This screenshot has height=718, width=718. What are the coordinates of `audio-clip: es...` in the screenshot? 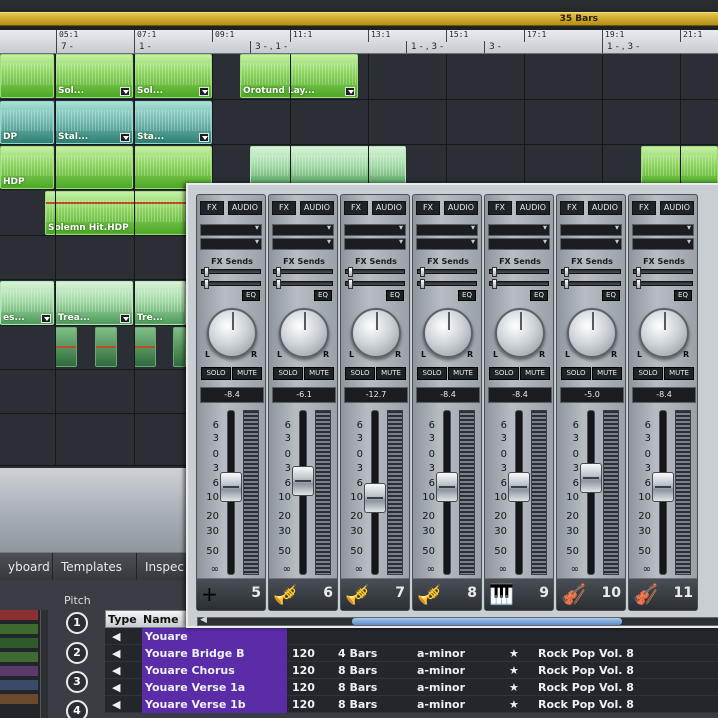 It's located at (27, 303).